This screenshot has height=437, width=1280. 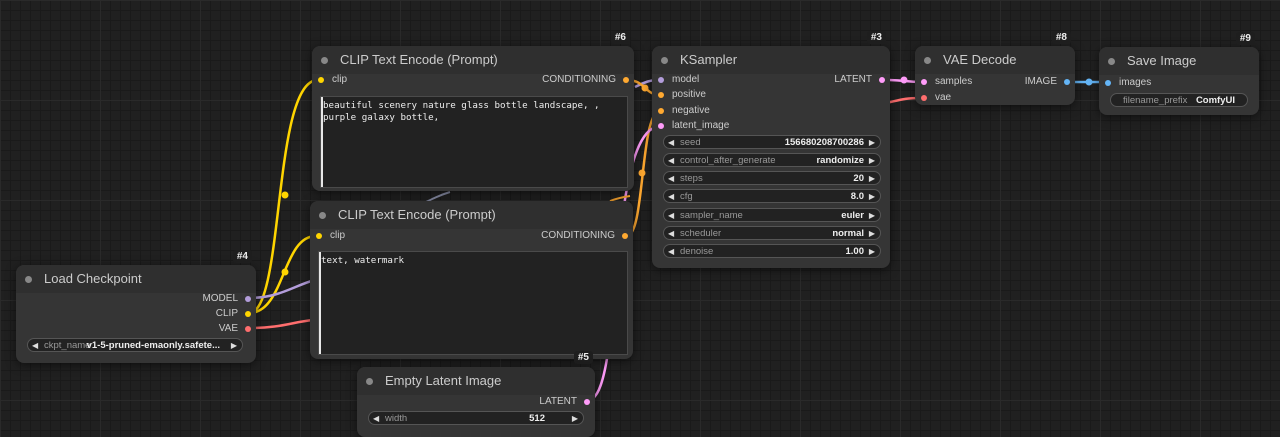 I want to click on node-title: Load Checkpoint, so click(x=136, y=279).